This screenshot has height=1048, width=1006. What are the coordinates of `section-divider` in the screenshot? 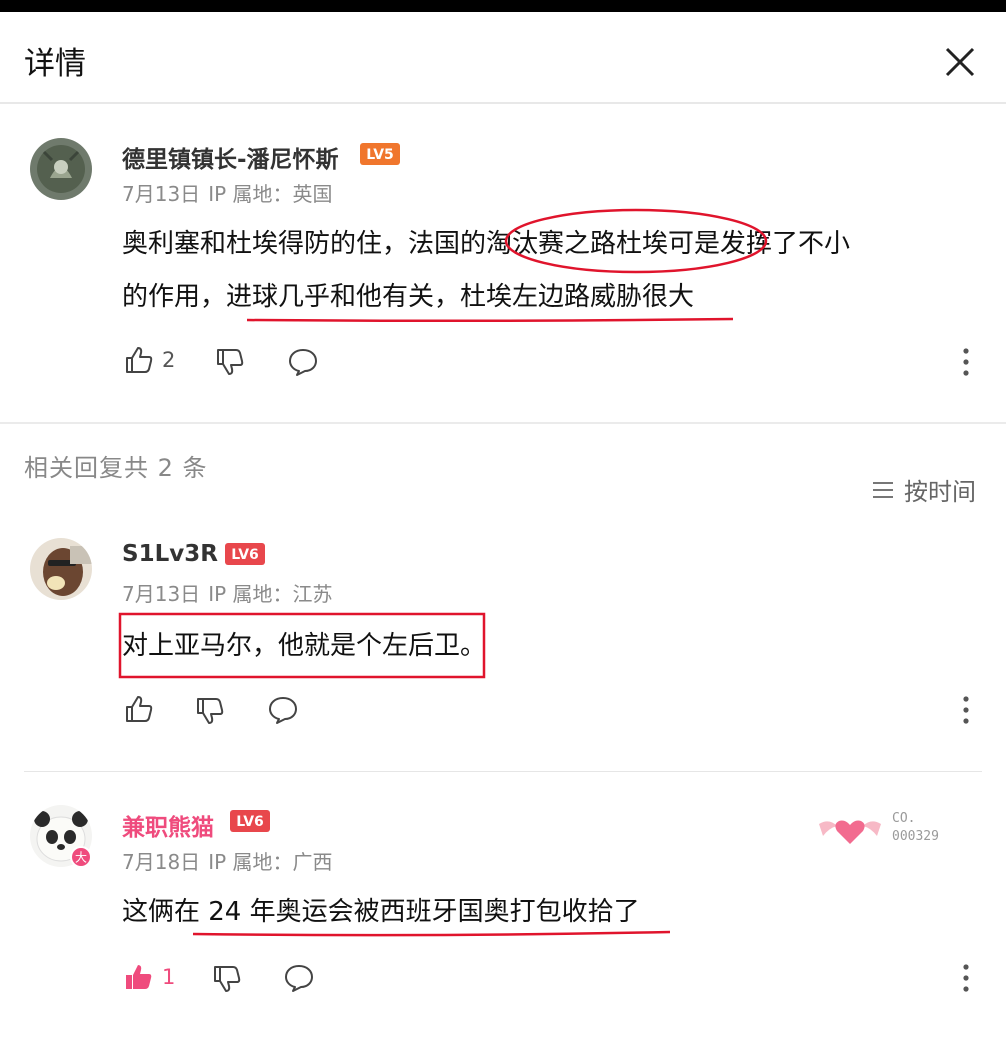 It's located at (503, 423).